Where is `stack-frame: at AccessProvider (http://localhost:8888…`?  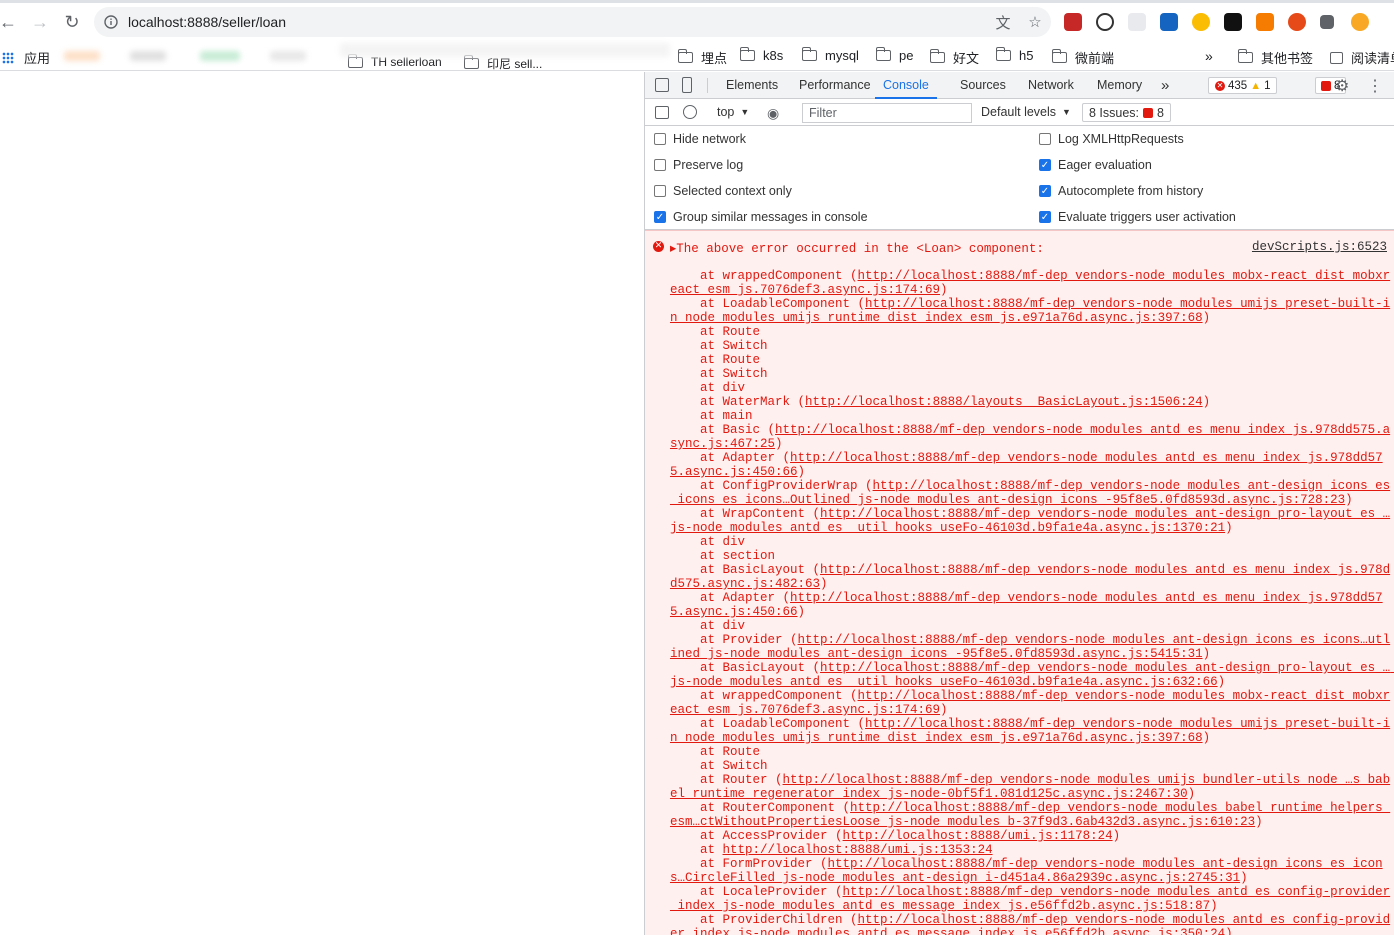 stack-frame: at AccessProvider (http://localhost:8888… is located at coordinates (1032, 836).